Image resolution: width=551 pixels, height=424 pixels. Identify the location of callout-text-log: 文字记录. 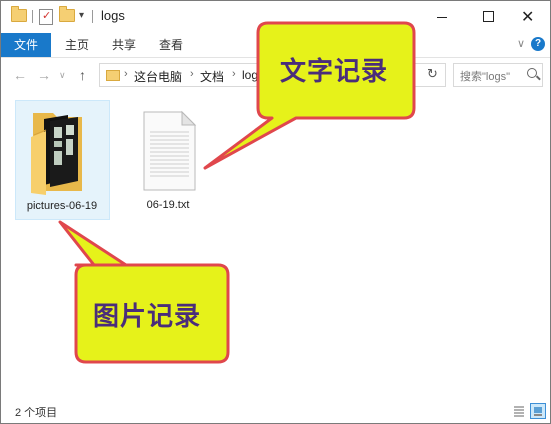
(334, 72).